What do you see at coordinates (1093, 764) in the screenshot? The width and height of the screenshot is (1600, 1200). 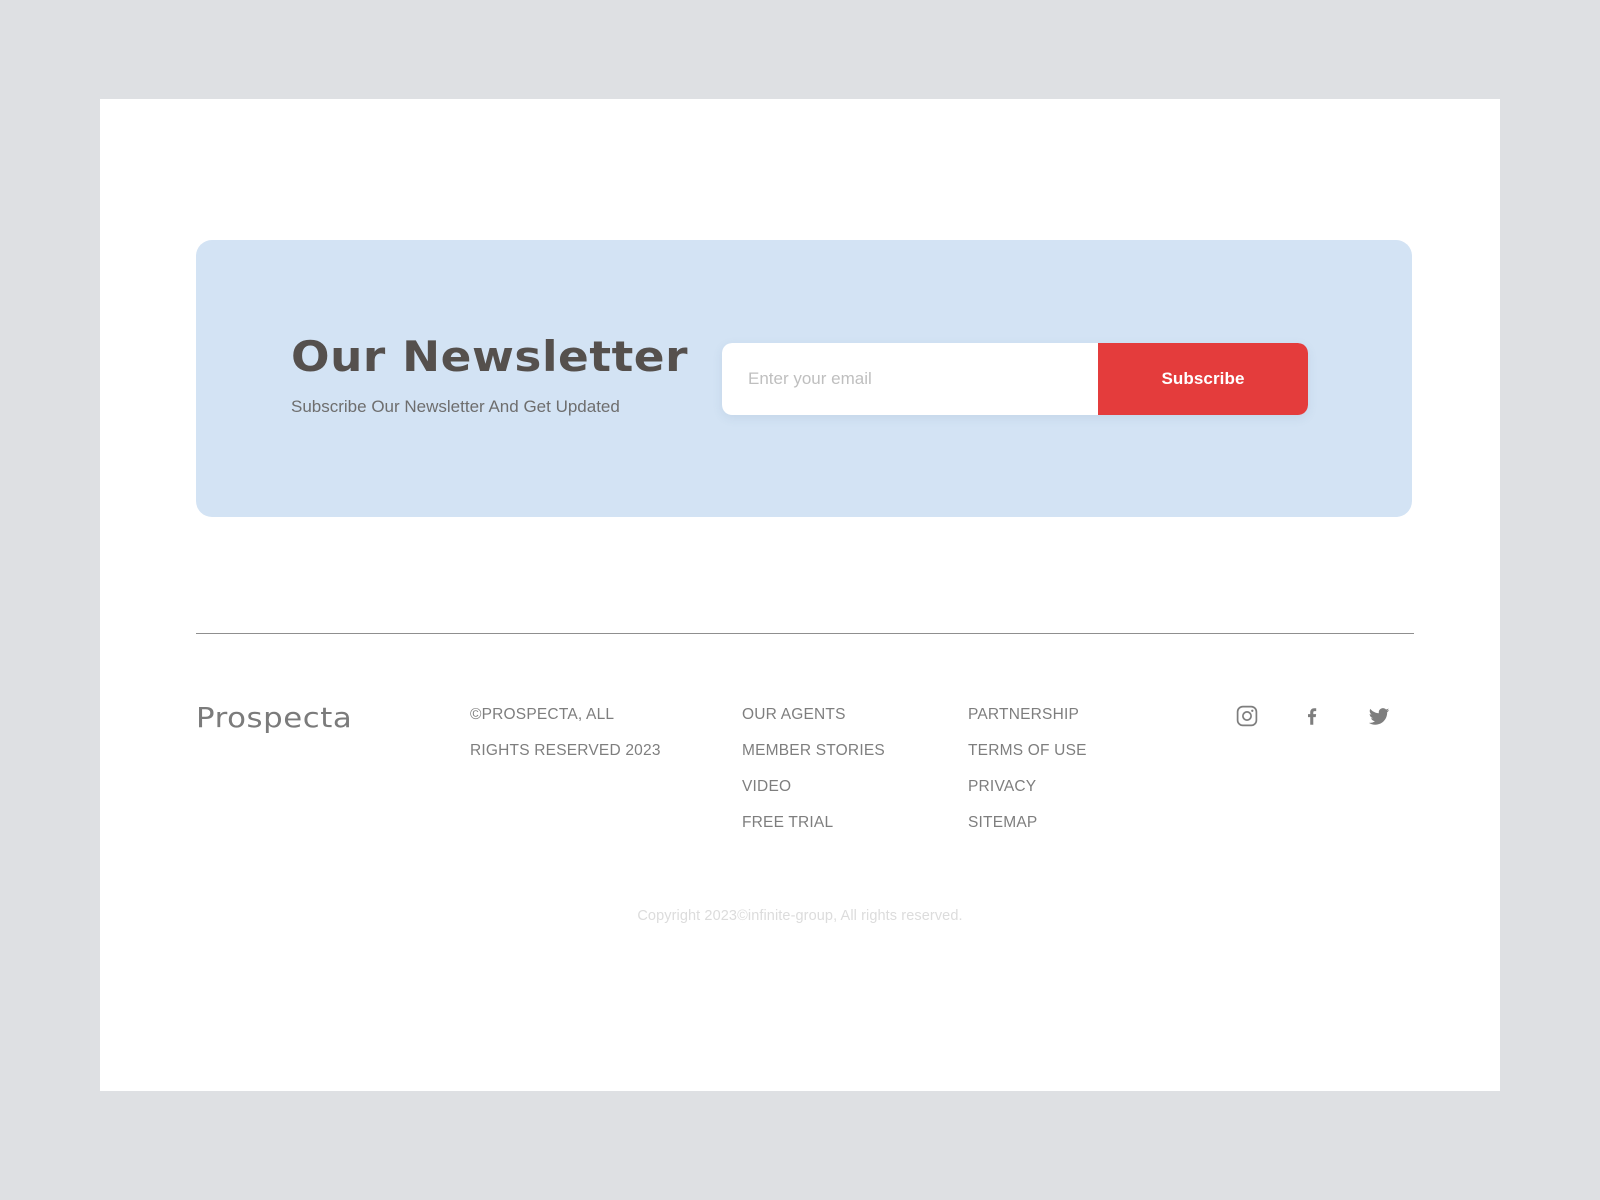 I see `footer-column-links-2: PARTNERSHIP TERMS OF USE PRIVACY SITEMAP` at bounding box center [1093, 764].